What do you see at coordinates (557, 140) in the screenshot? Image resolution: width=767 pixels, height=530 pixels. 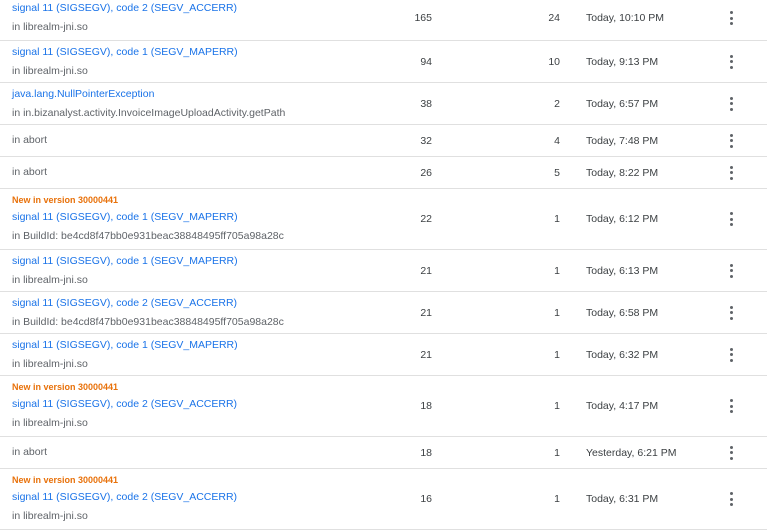 I see `user-count: 4` at bounding box center [557, 140].